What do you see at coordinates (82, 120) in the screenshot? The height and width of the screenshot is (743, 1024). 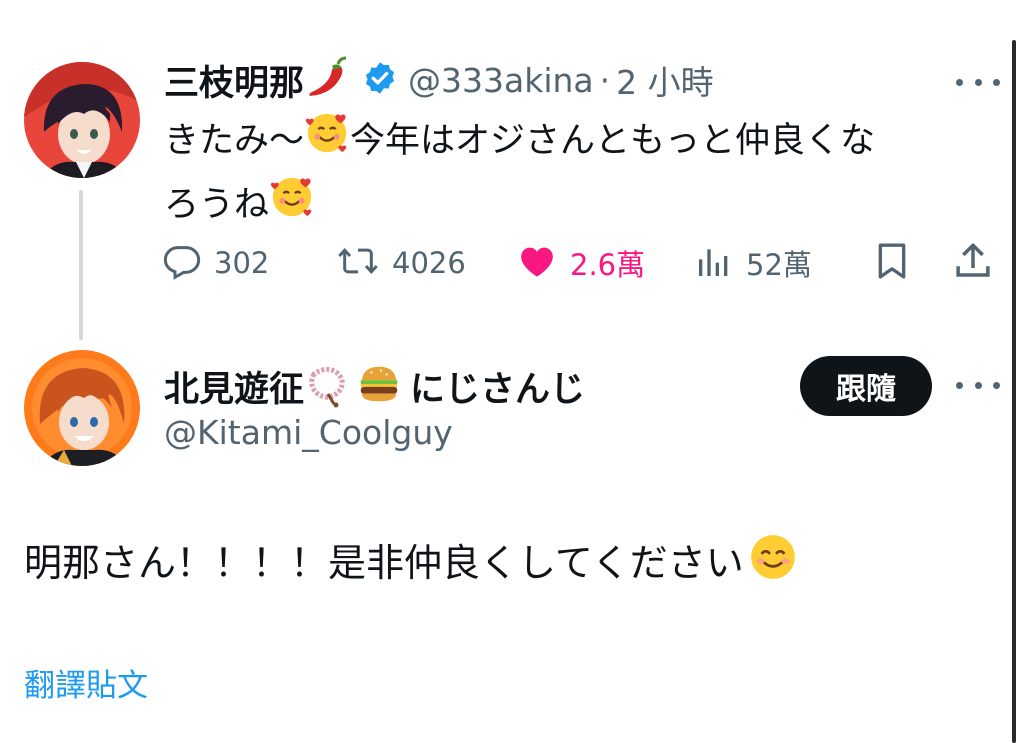 I see `parent-avatar` at bounding box center [82, 120].